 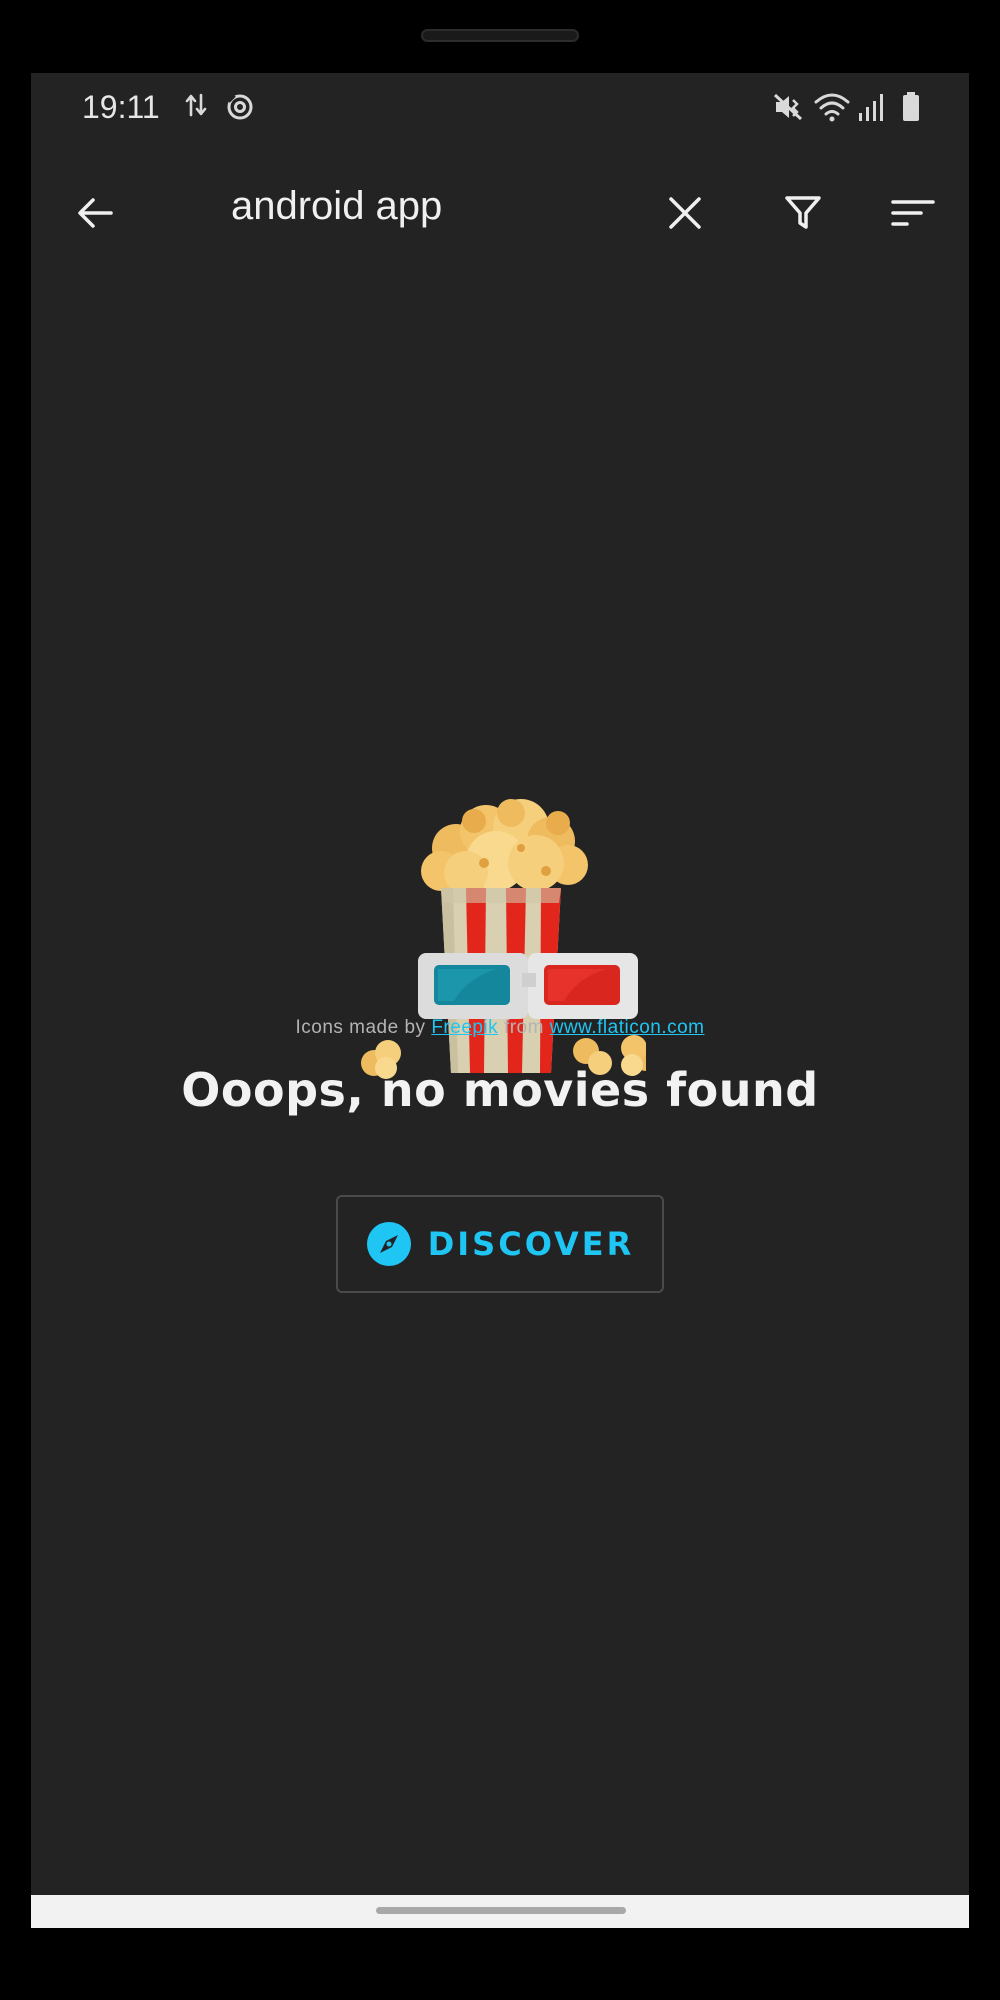 I want to click on arrow-left-icon, so click(x=95, y=213).